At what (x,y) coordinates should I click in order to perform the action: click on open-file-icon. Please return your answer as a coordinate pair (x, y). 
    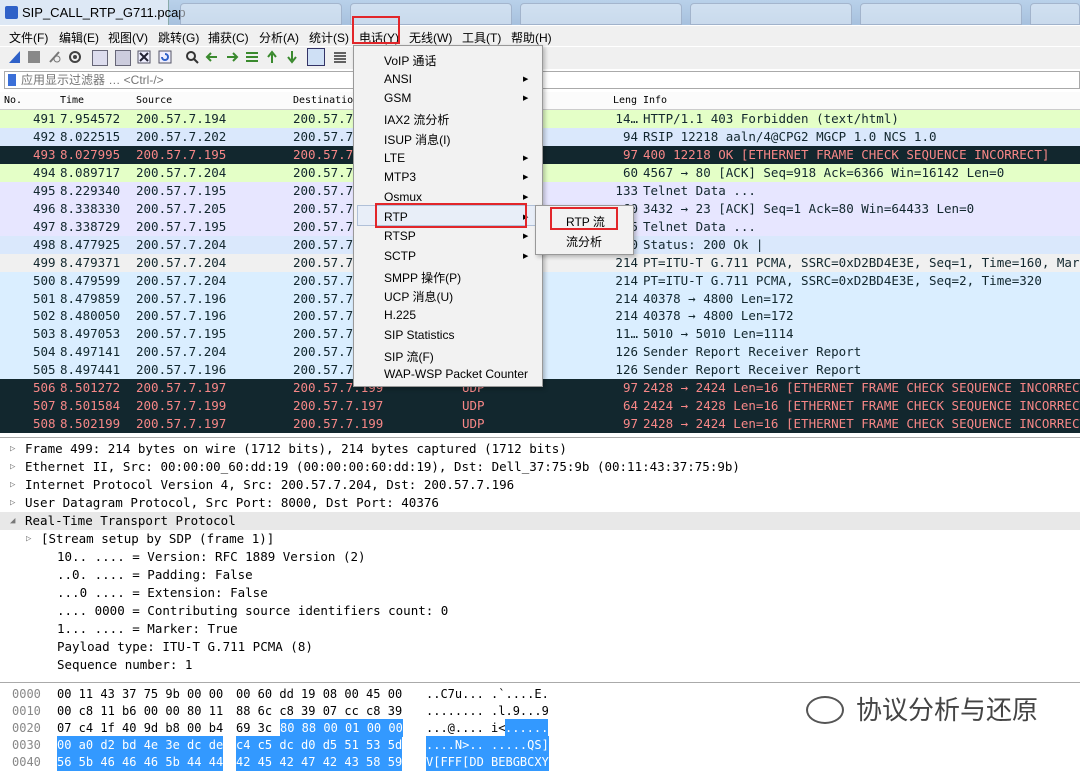
    Looking at the image, I should click on (100, 58).